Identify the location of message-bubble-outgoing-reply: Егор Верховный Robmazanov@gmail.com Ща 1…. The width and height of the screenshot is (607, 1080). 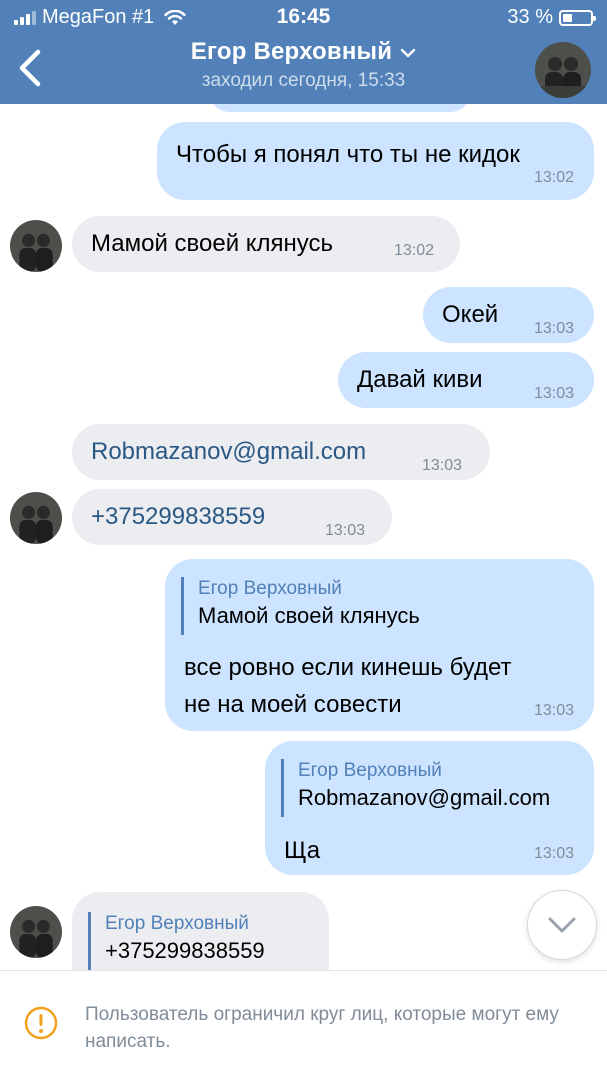
(429, 808).